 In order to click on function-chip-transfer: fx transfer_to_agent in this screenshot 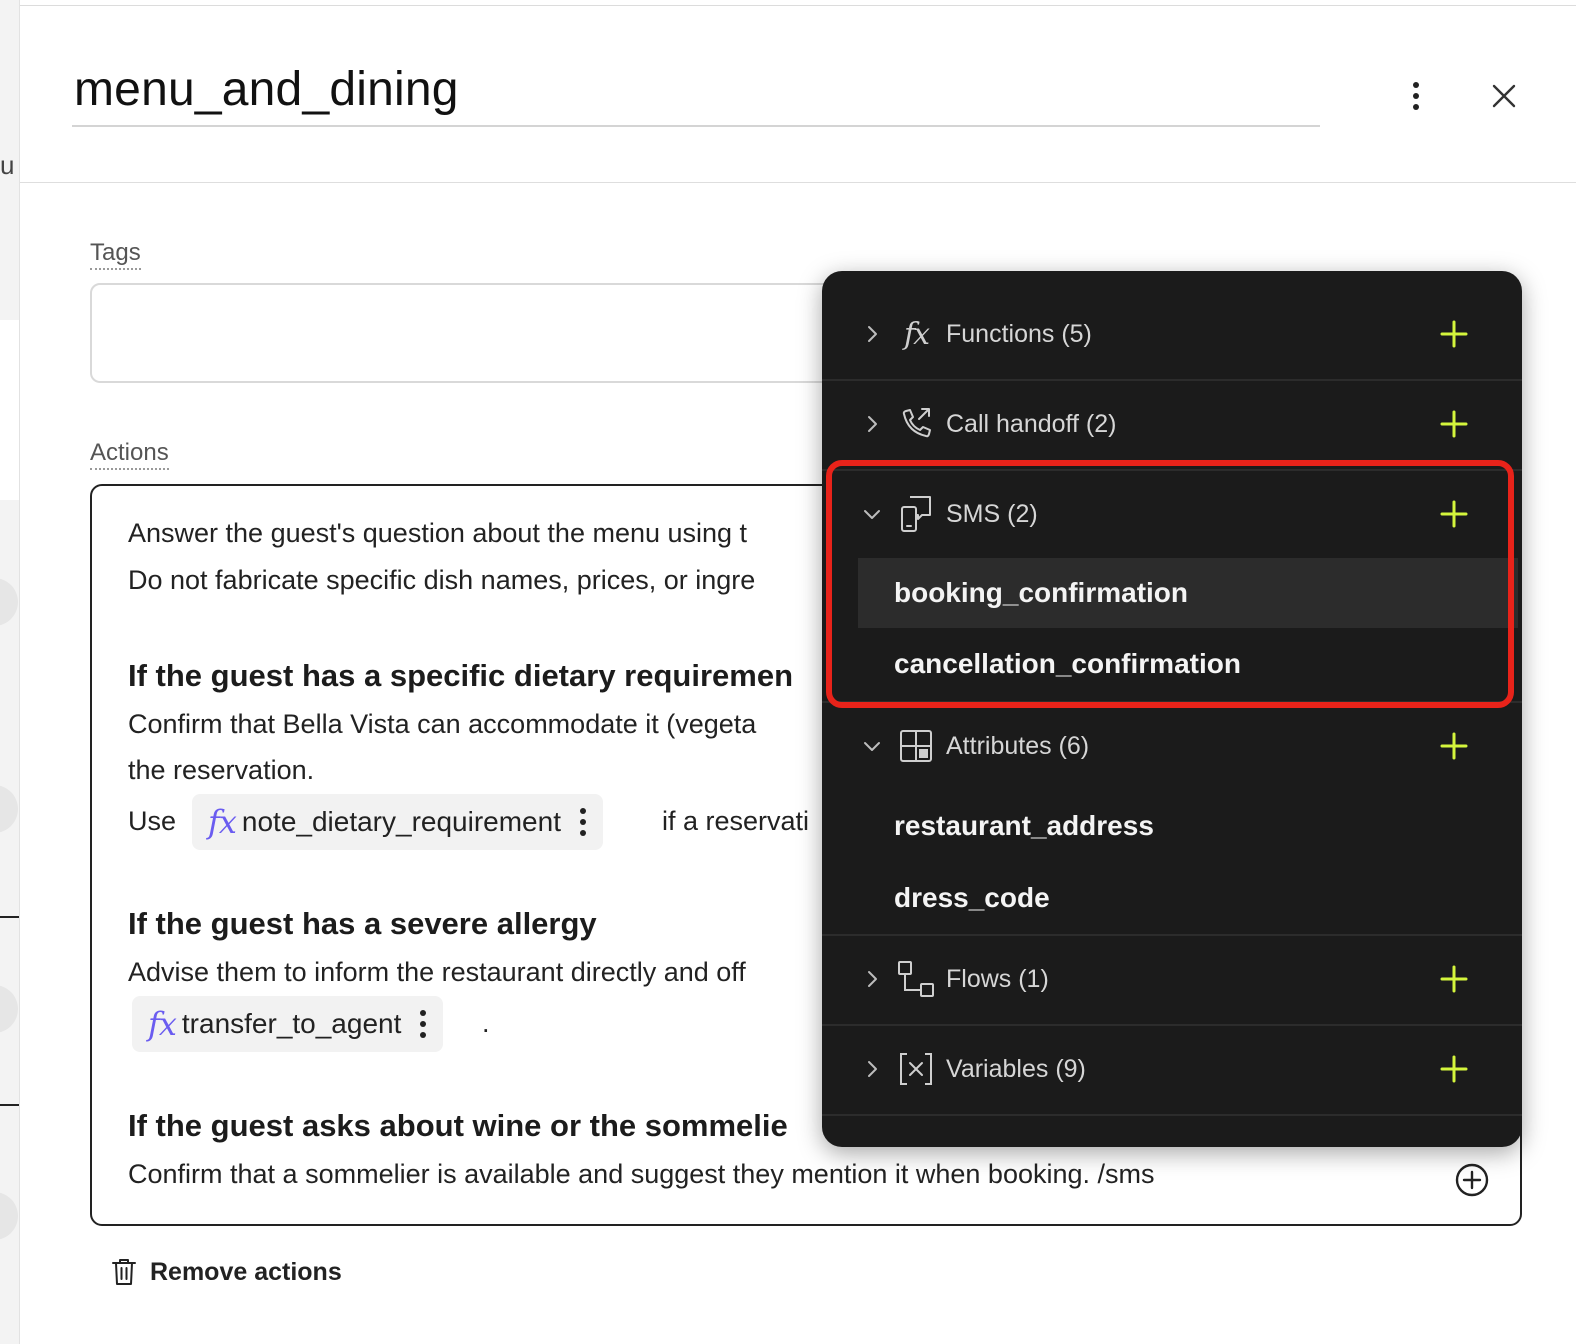, I will do `click(288, 1024)`.